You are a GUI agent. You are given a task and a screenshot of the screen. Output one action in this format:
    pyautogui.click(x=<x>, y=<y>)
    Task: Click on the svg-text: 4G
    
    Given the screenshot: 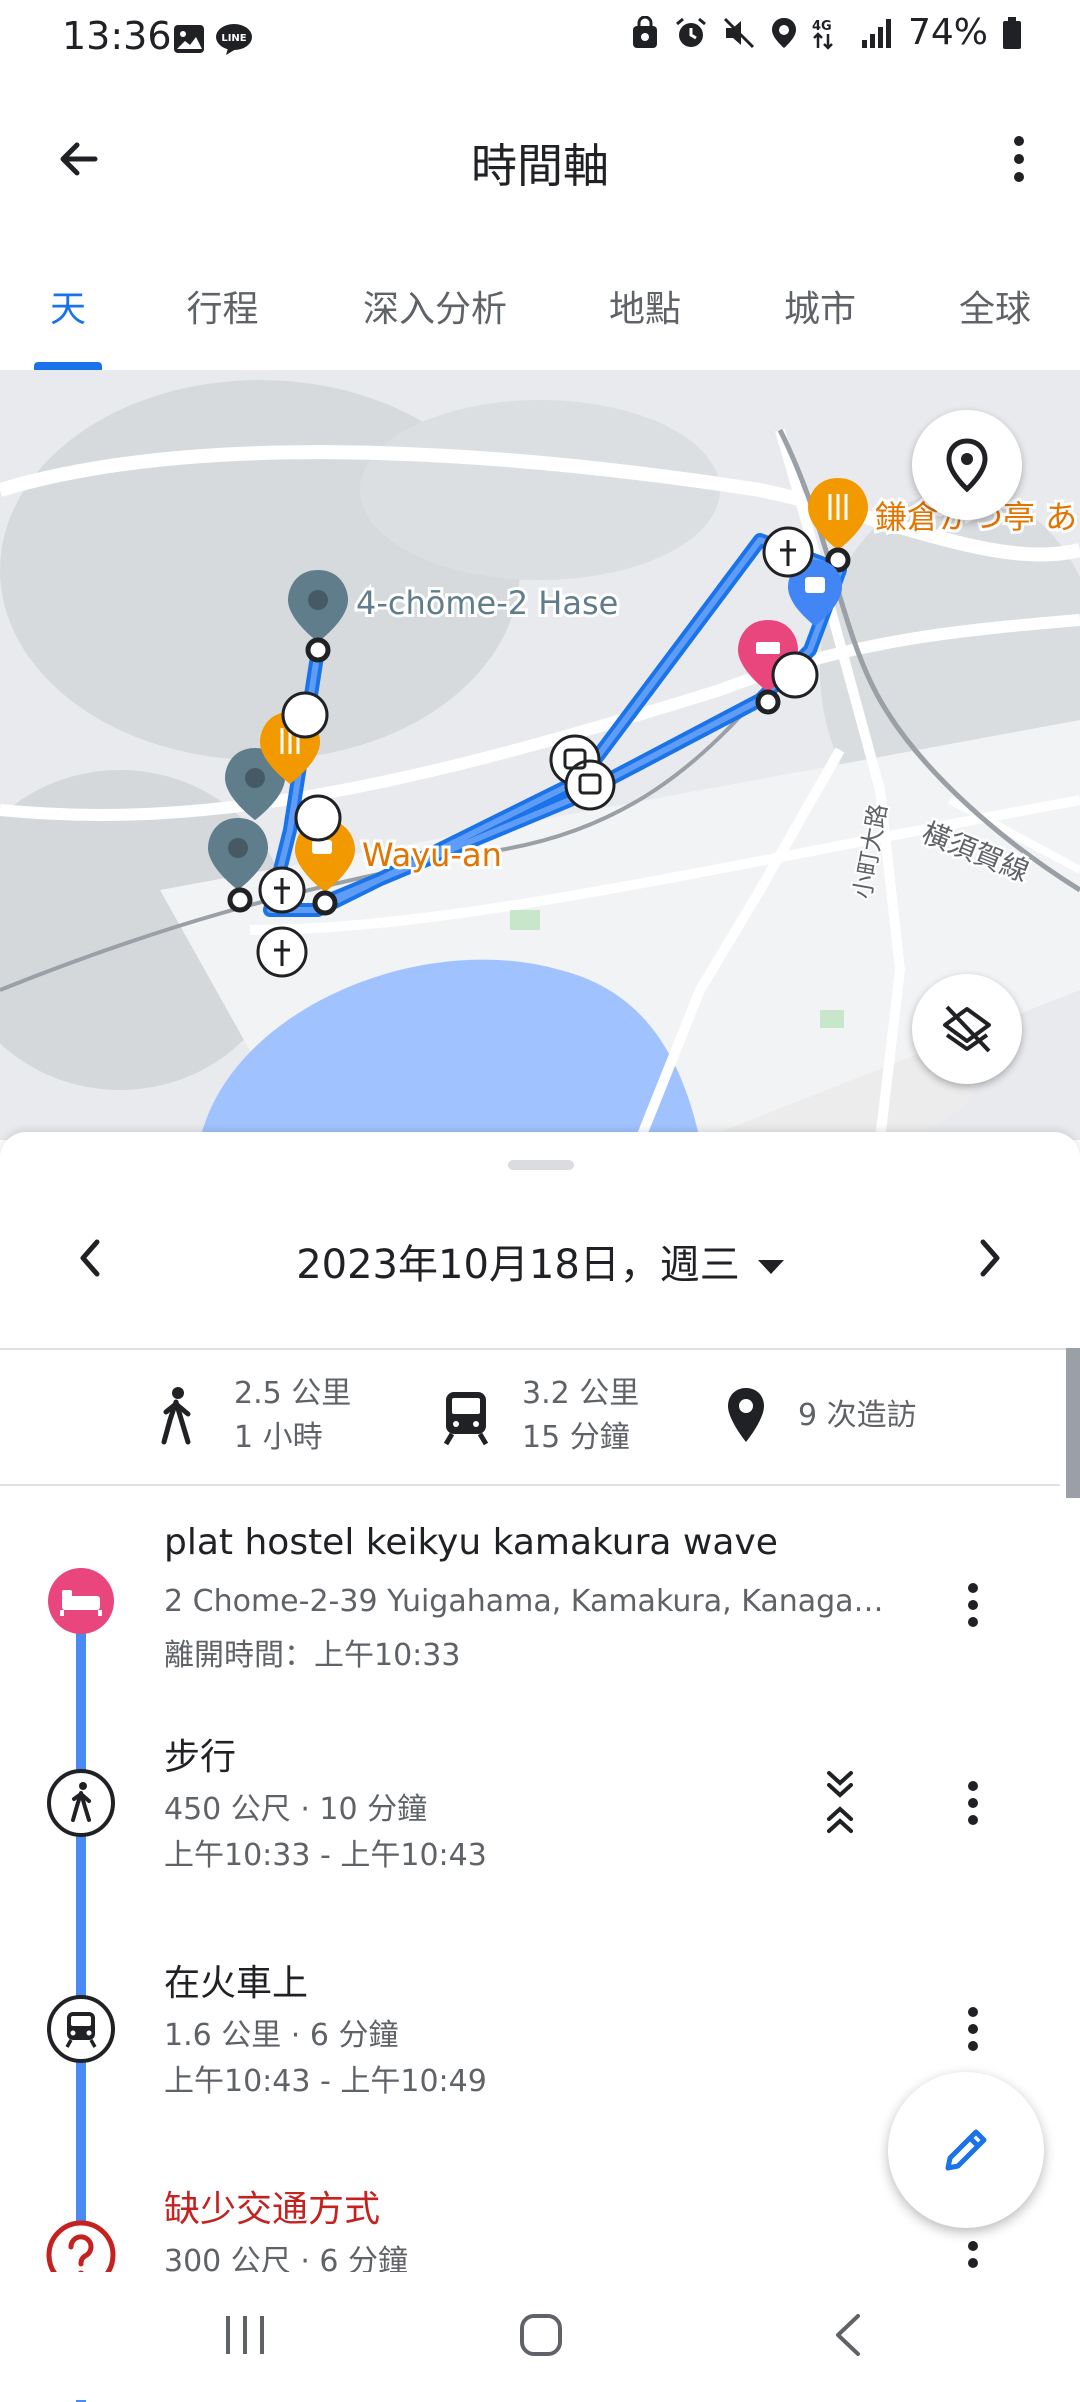 What is the action you would take?
    pyautogui.click(x=822, y=26)
    